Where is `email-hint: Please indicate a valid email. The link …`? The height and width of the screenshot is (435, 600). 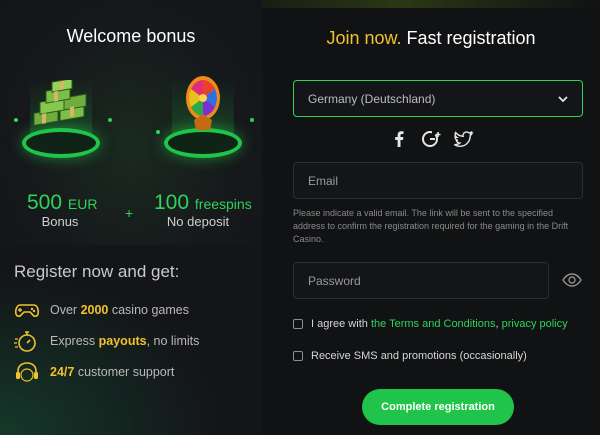
email-hint: Please indicate a valid email. The link … is located at coordinates (431, 226).